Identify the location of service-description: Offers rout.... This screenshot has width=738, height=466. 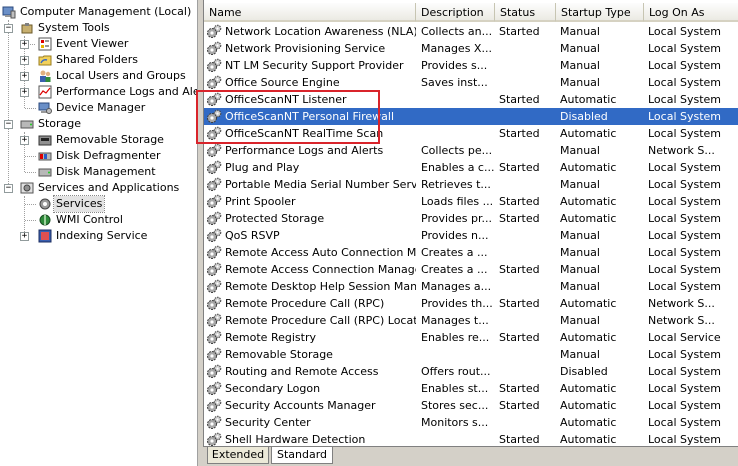
(456, 371).